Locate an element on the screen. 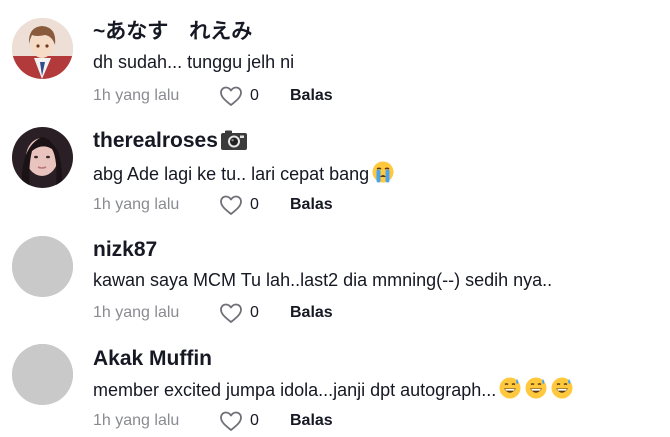 This screenshot has height=437, width=670. username-text: nizk87 is located at coordinates (125, 249).